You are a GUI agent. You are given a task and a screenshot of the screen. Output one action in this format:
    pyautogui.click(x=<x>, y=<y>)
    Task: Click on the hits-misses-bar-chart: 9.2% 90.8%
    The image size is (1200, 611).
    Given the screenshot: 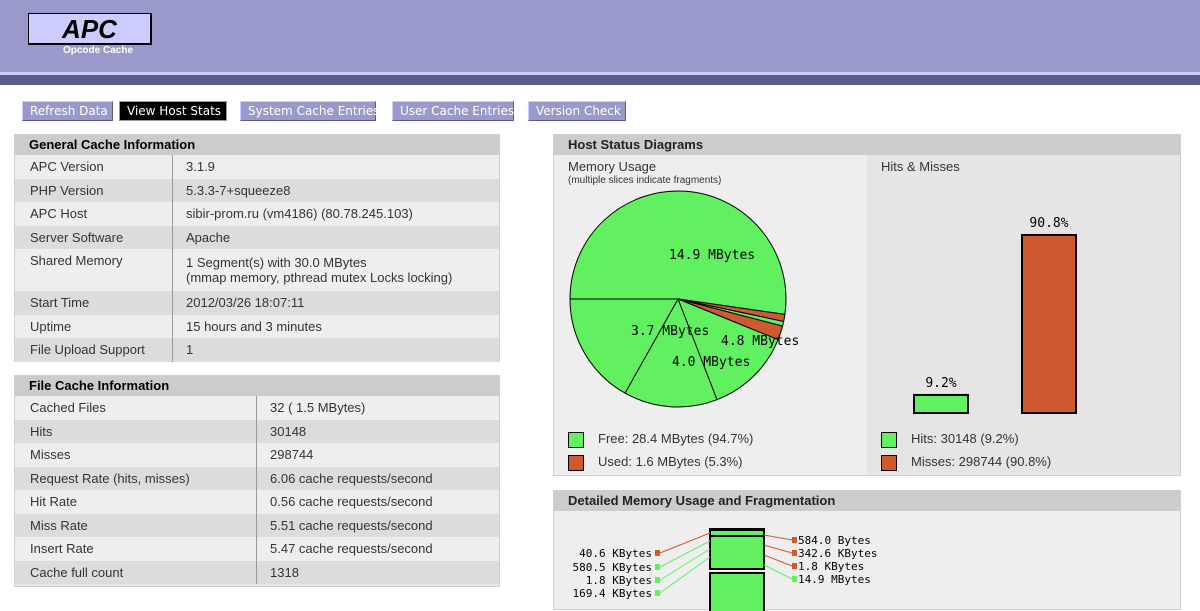 What is the action you would take?
    pyautogui.click(x=995, y=315)
    